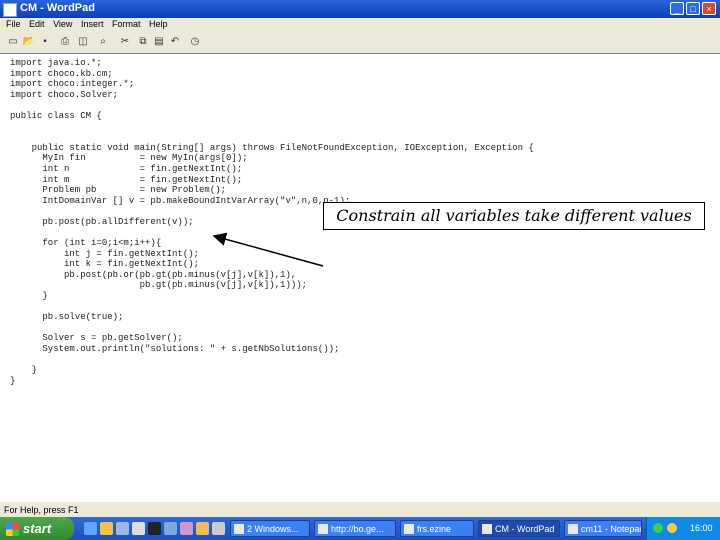 This screenshot has width=720, height=540. What do you see at coordinates (142, 179) in the screenshot?
I see `code-line: int m = fin.getNextInt();` at bounding box center [142, 179].